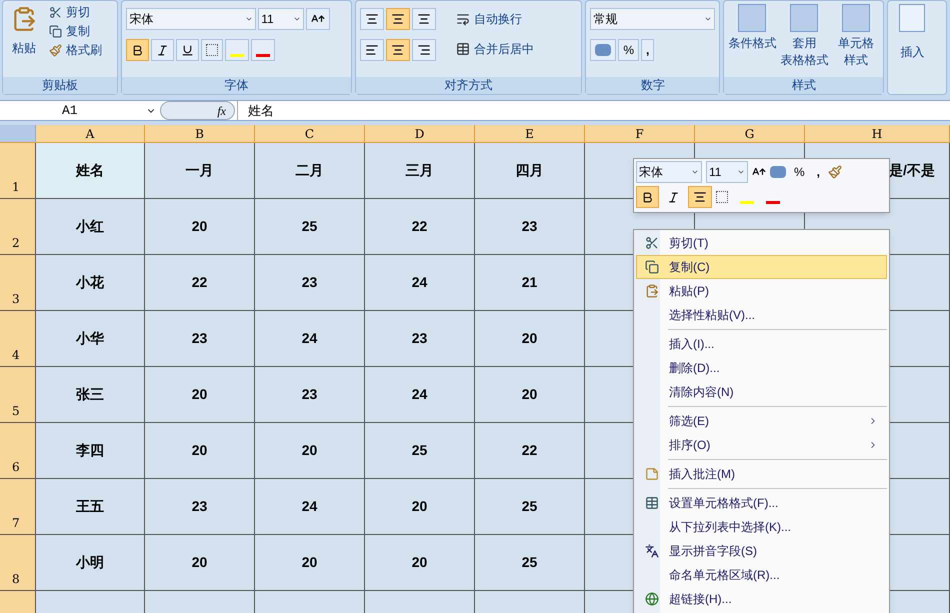 This screenshot has width=950, height=613. Describe the element at coordinates (263, 50) in the screenshot. I see `font-color-button` at that location.